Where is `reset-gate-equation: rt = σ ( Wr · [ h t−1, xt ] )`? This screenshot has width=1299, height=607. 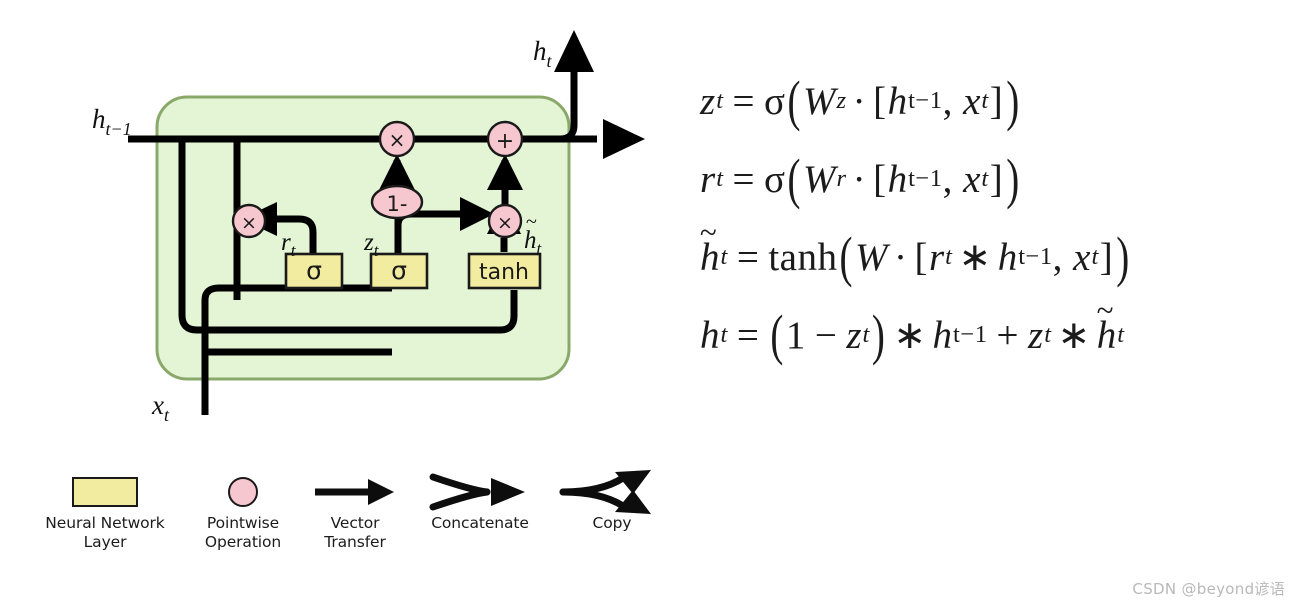
reset-gate-equation: rt = σ ( Wr · [ h t−1, xt ] ) is located at coordinates (860, 179).